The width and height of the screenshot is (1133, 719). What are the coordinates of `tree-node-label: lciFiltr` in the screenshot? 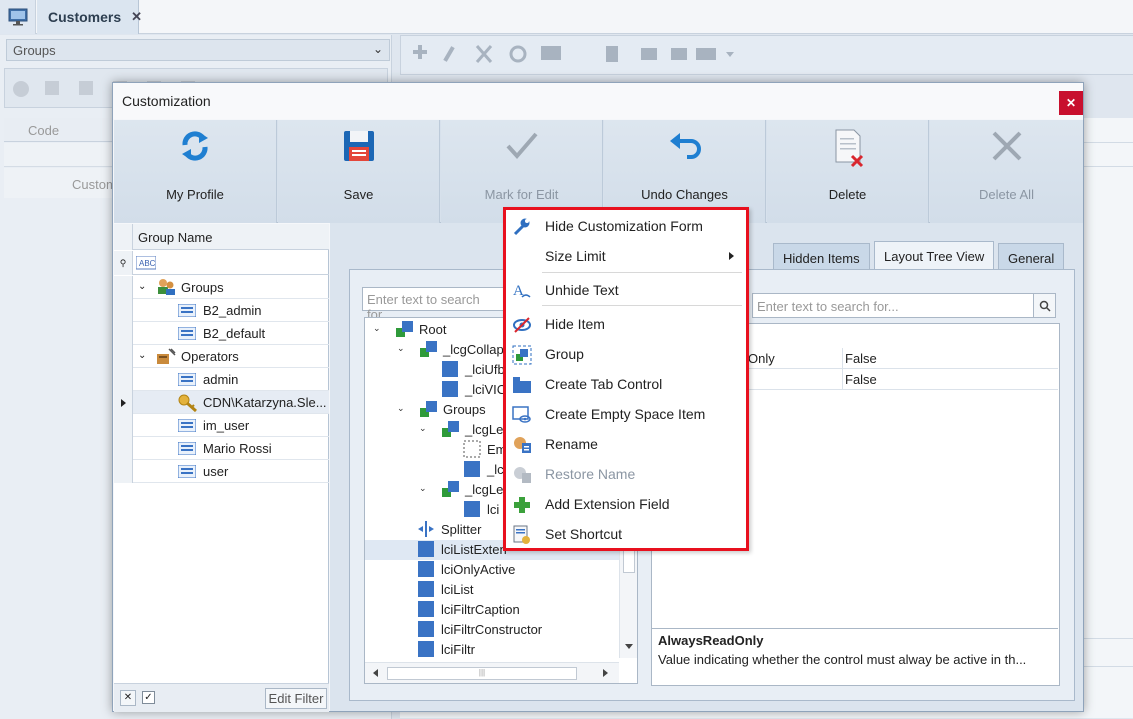 It's located at (458, 649).